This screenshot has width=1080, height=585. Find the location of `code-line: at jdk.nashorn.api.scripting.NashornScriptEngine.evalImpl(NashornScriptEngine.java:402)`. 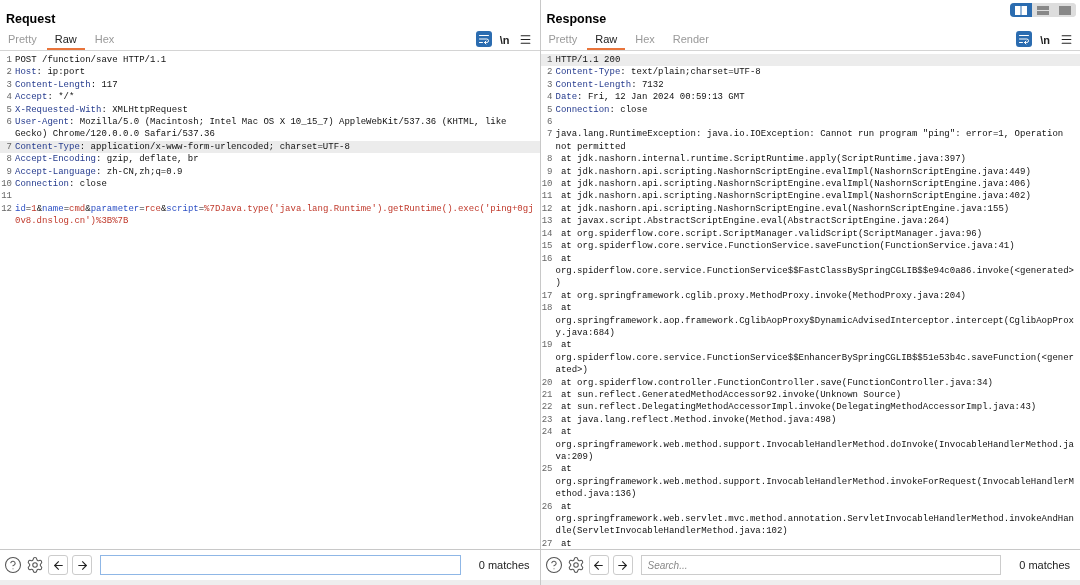

code-line: at jdk.nashorn.api.scripting.NashornScriptEngine.evalImpl(NashornScriptEngine.java:402) is located at coordinates (795, 196).